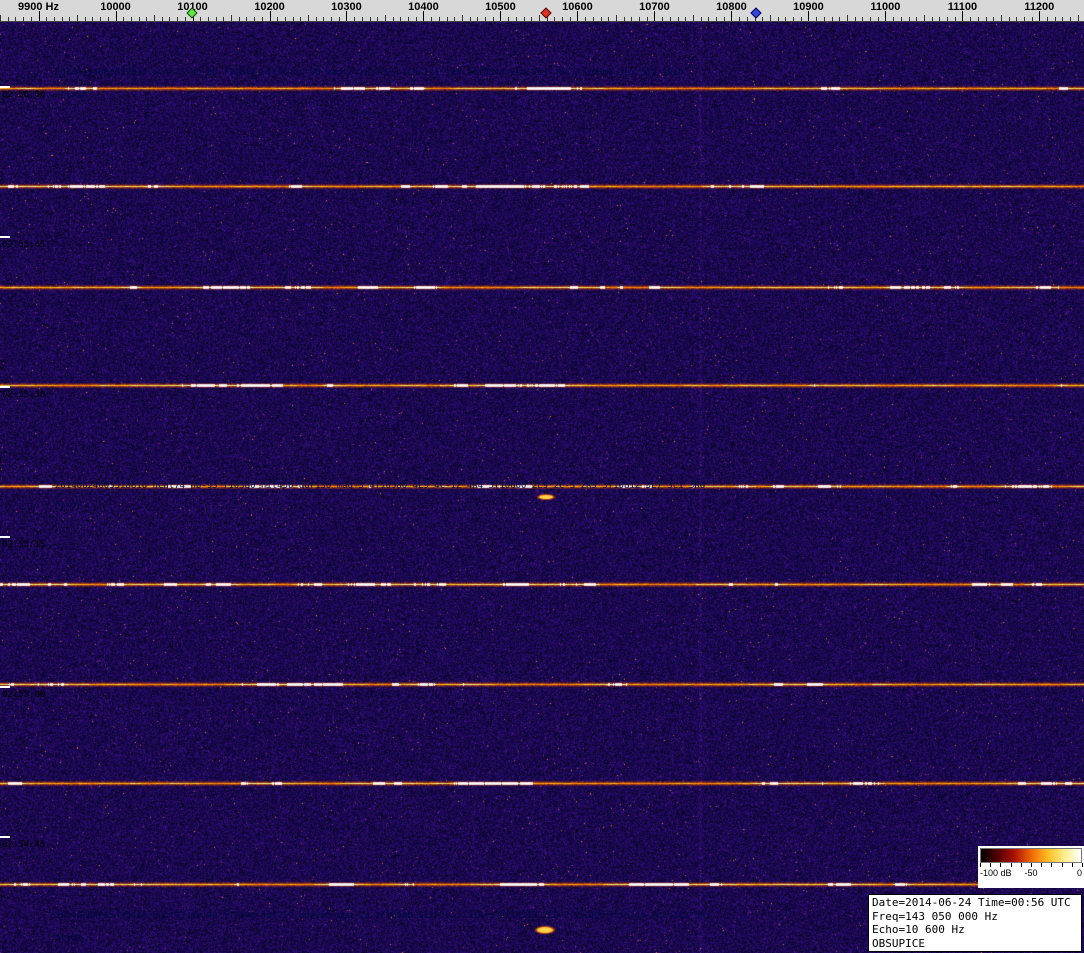 Image resolution: width=1084 pixels, height=953 pixels. I want to click on colorscale-label: -100 dB, so click(996, 873).